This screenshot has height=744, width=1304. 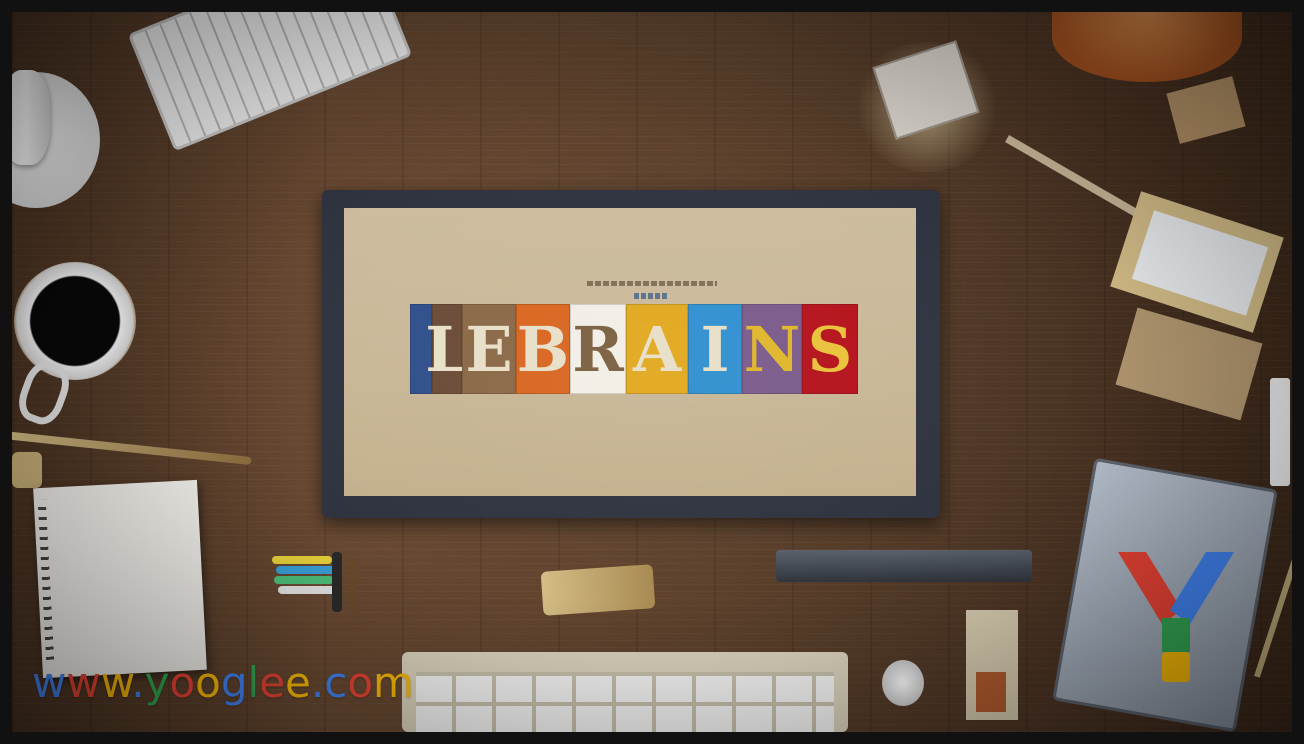 I want to click on logo-yellow, so click(x=1176, y=667).